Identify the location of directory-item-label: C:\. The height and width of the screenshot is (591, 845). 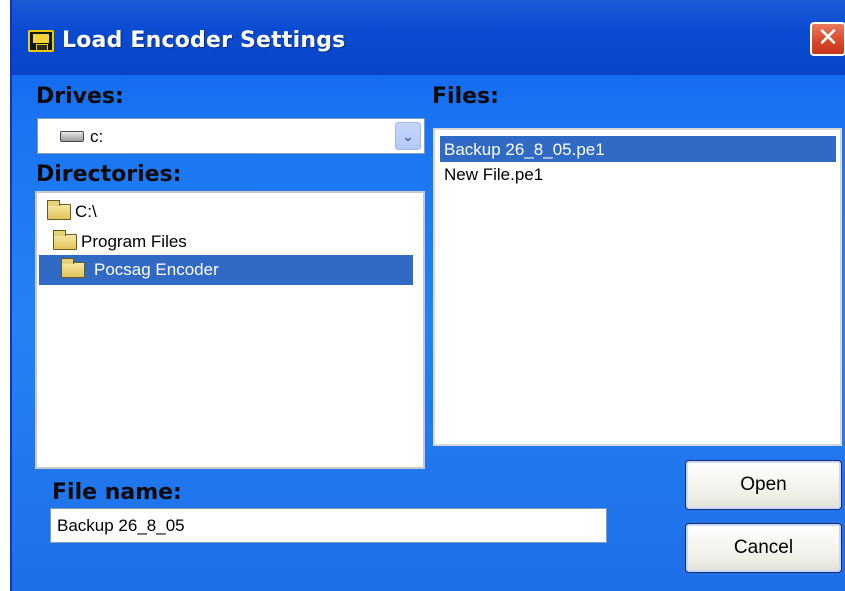
(86, 211).